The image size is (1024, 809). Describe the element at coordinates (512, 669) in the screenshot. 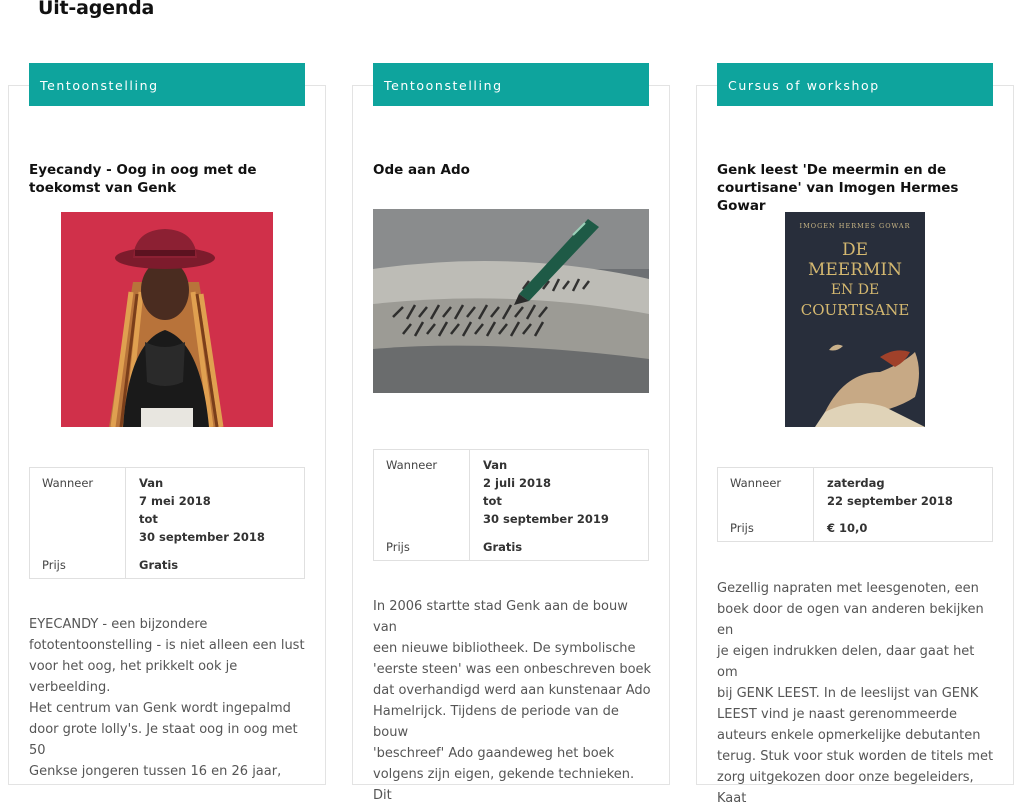

I see `description-line: 'eerste steen' was een onbeschreven boek` at that location.